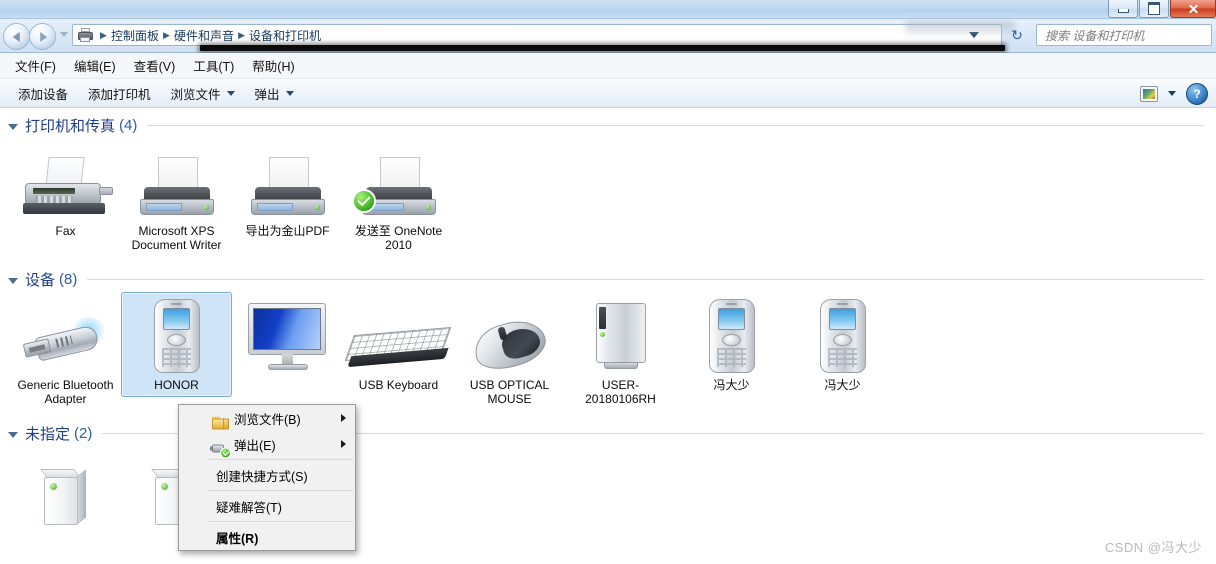 The height and width of the screenshot is (564, 1216). Describe the element at coordinates (620, 392) in the screenshot. I see `item-label: USER-20180106RH` at that location.